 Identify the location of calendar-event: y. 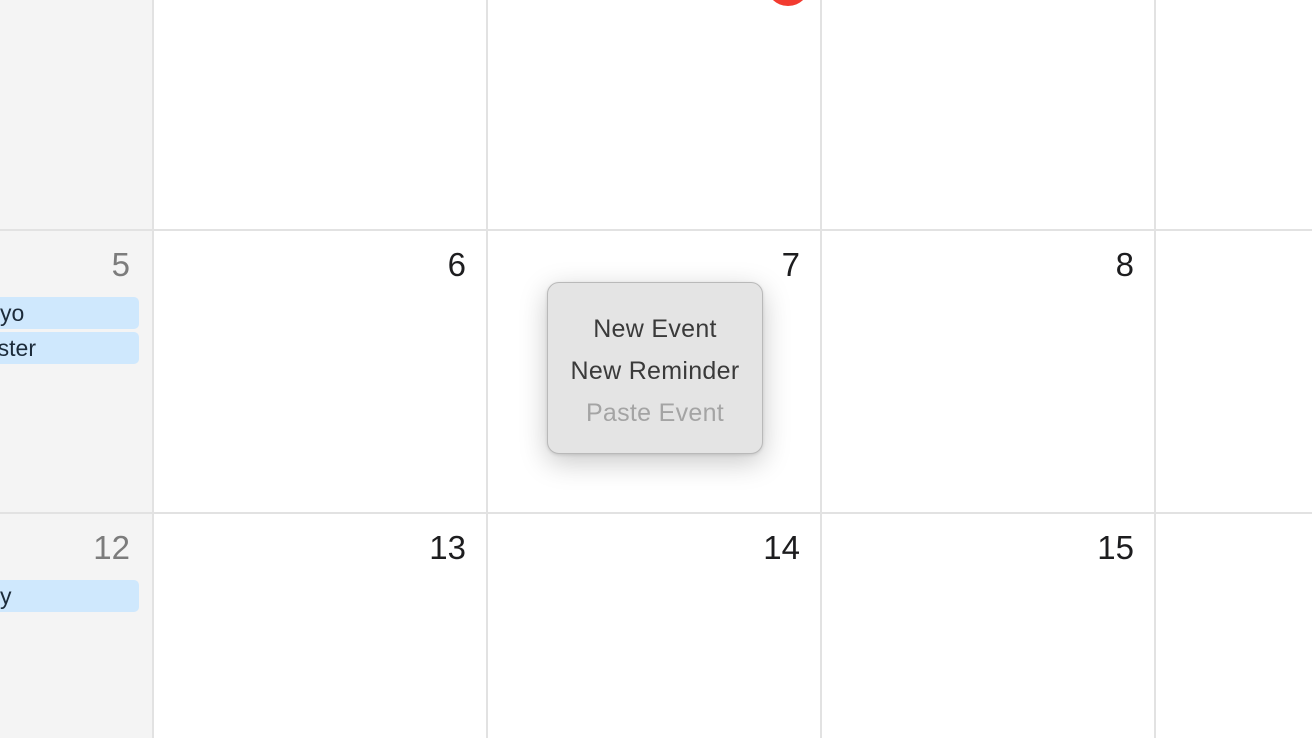
(69, 596).